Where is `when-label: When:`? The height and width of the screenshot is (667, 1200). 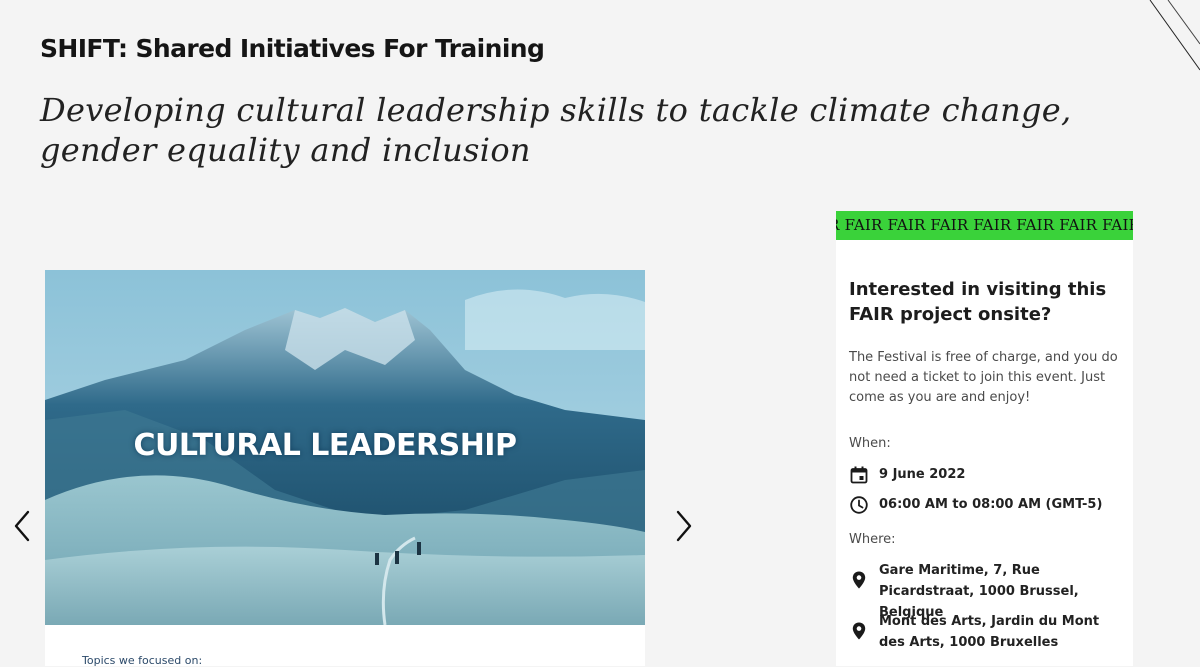 when-label: When: is located at coordinates (870, 443).